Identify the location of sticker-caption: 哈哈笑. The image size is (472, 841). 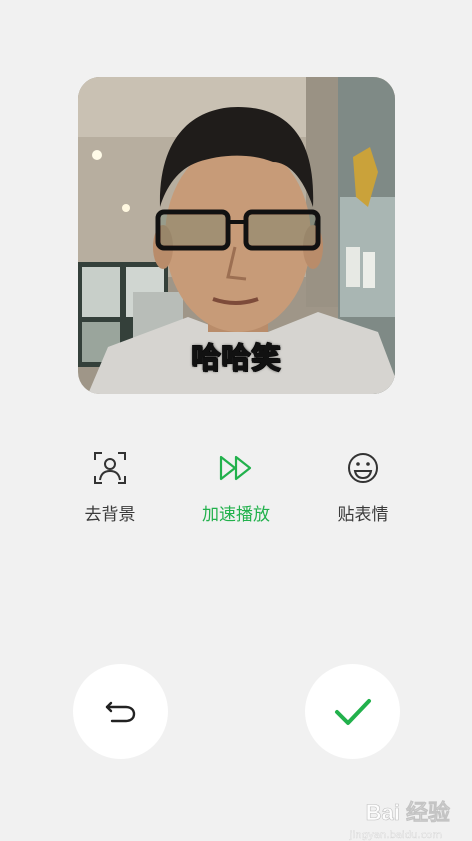
(236, 358).